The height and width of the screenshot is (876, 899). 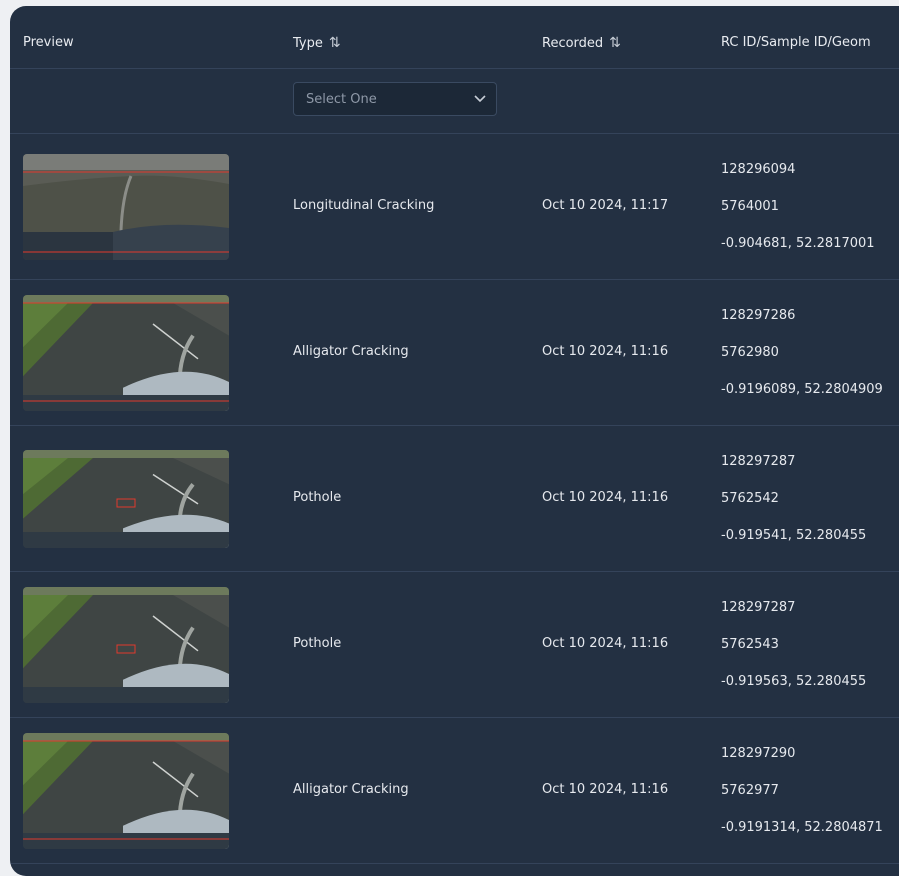 I want to click on id-block: 128297286 5762980 -0.9196089, 52.2804909, so click(x=802, y=352).